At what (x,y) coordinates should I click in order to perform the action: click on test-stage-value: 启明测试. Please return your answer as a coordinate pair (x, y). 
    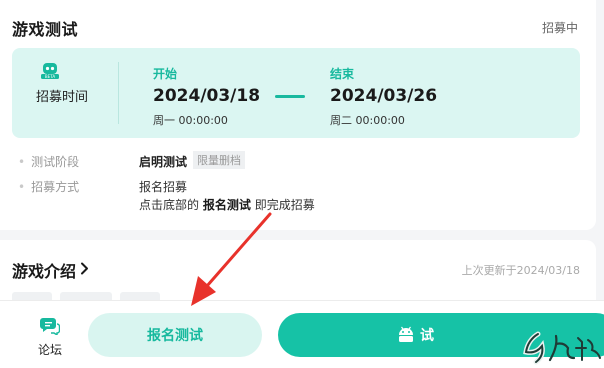
    Looking at the image, I should click on (163, 162).